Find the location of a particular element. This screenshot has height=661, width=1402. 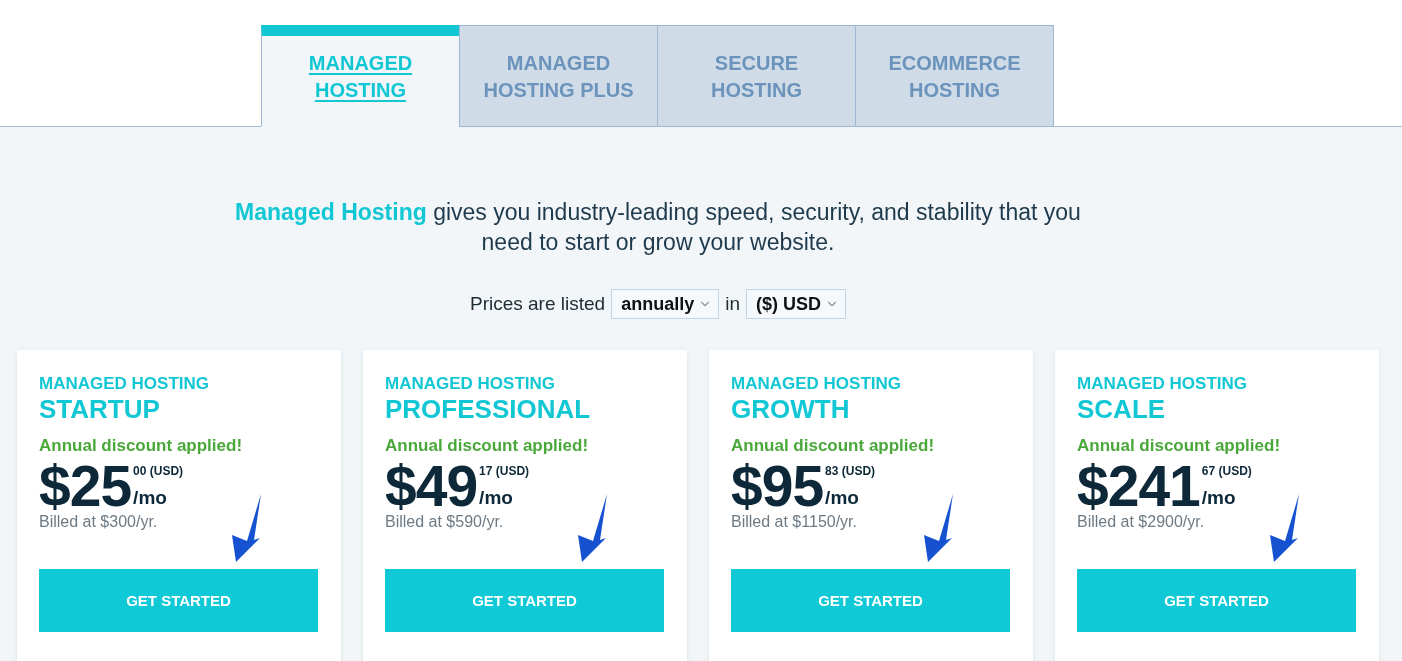

price-cents: 00 (USD) is located at coordinates (158, 471).